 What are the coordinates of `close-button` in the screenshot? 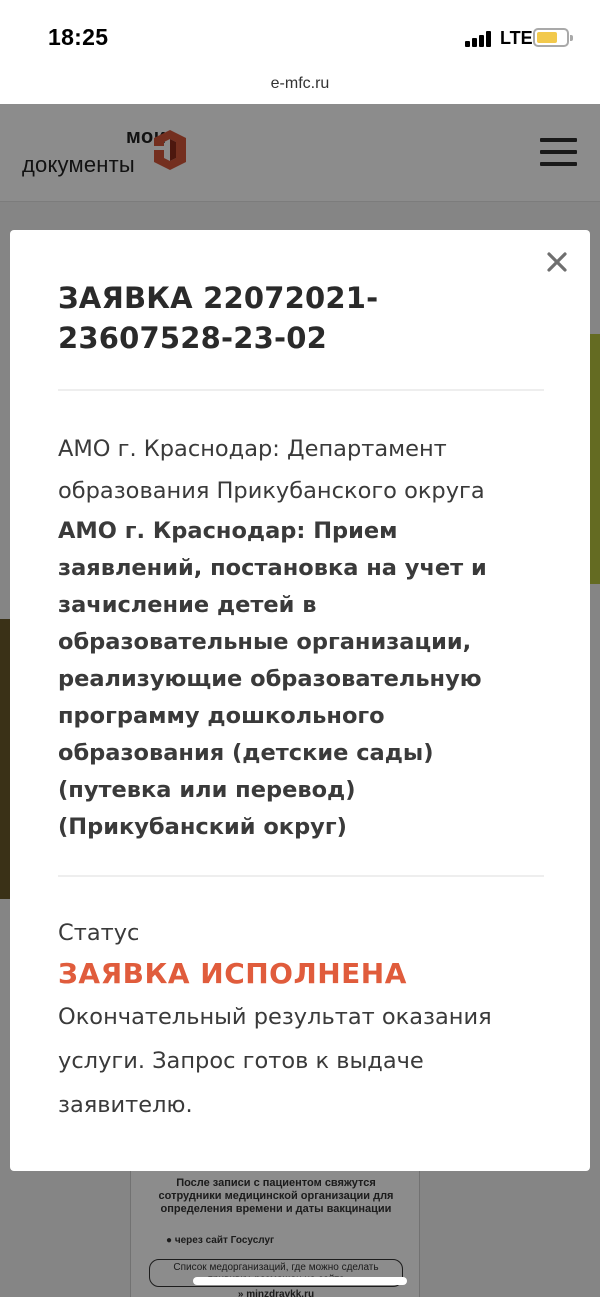 It's located at (557, 262).